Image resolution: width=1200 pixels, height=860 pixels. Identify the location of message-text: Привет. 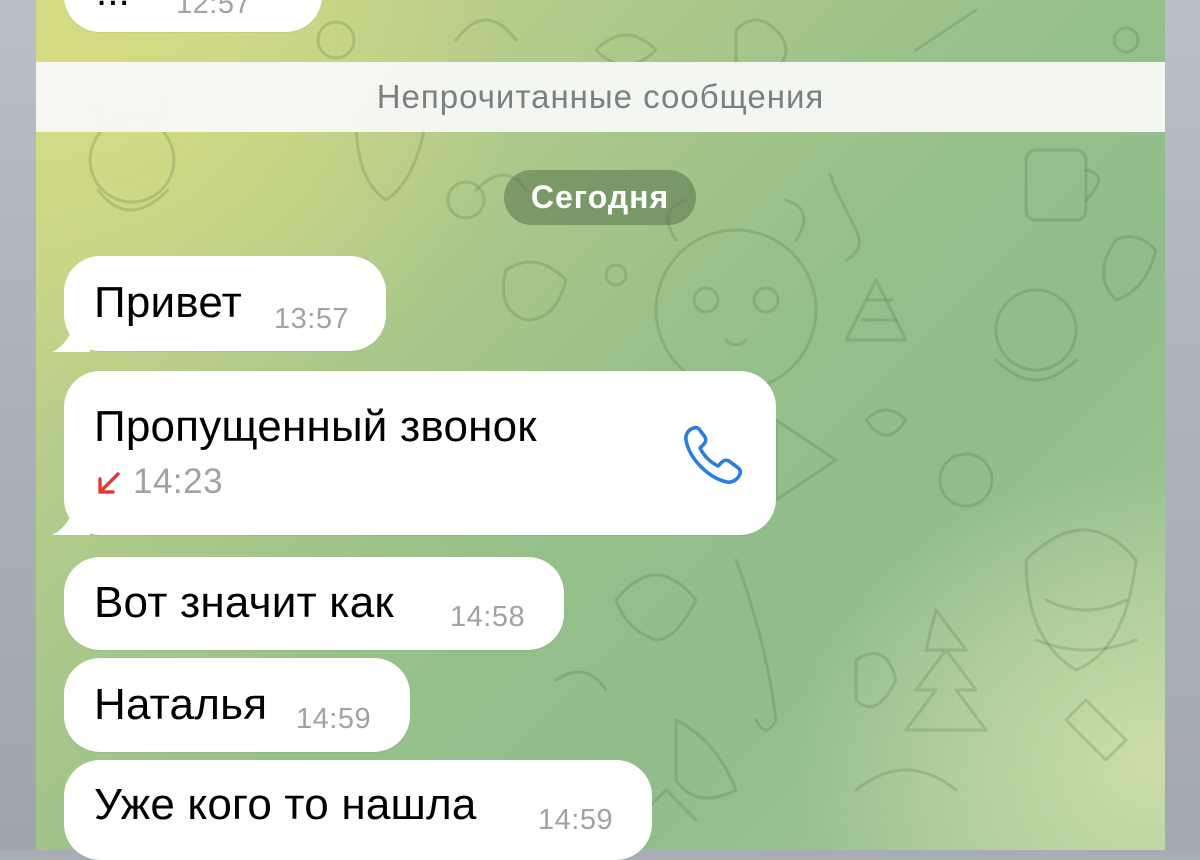
(168, 302).